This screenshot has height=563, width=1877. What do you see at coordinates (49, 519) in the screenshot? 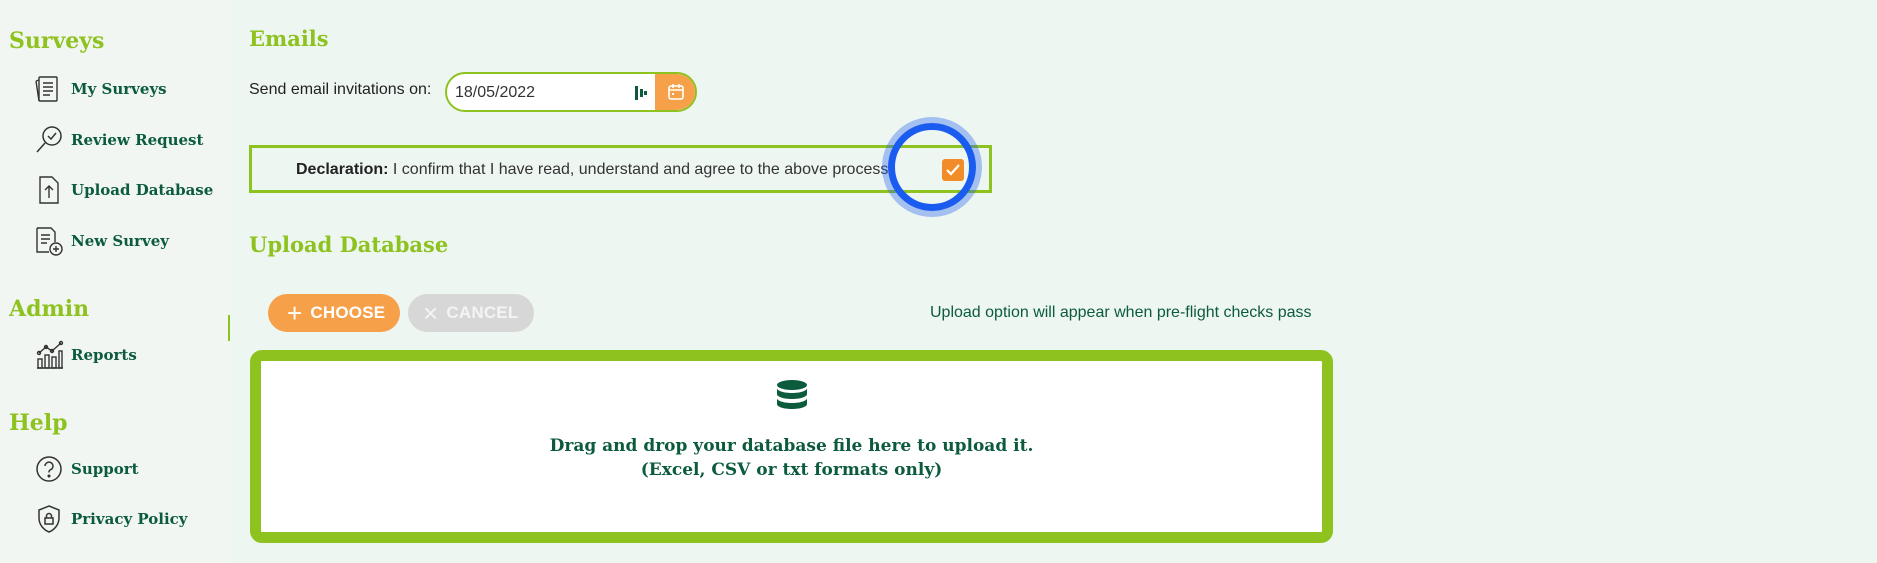
I see `privacy-policy-icon` at bounding box center [49, 519].